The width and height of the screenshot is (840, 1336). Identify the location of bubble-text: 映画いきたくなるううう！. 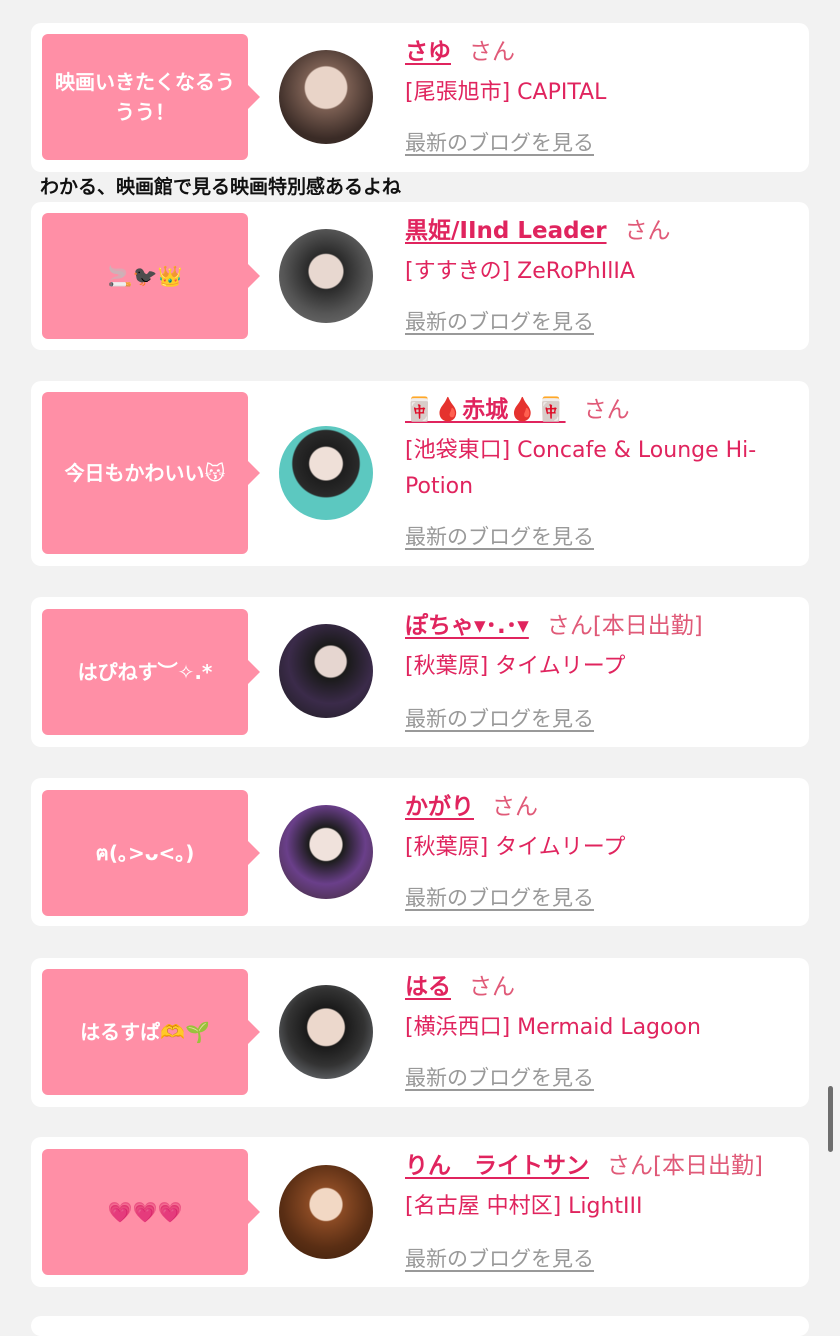
(145, 97).